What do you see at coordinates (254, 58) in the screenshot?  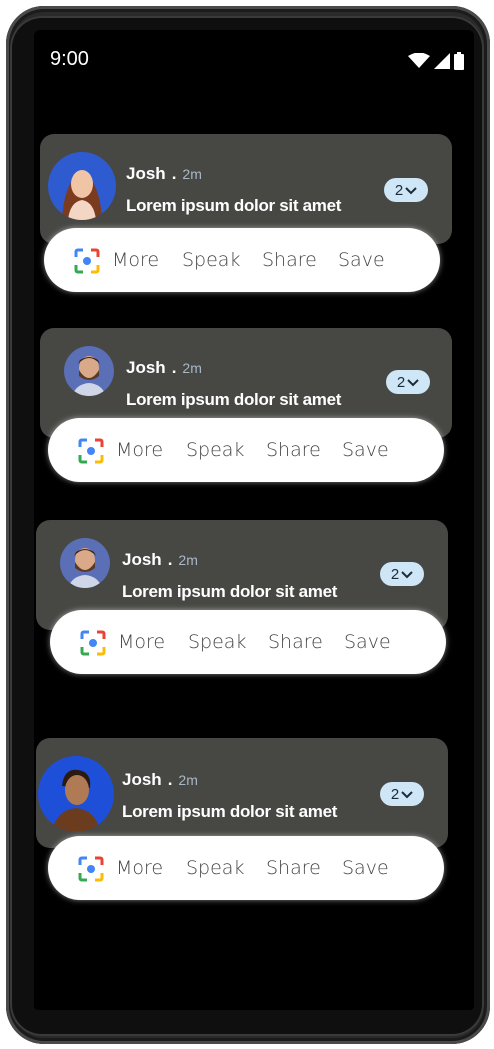 I see `status-bar: 9:00` at bounding box center [254, 58].